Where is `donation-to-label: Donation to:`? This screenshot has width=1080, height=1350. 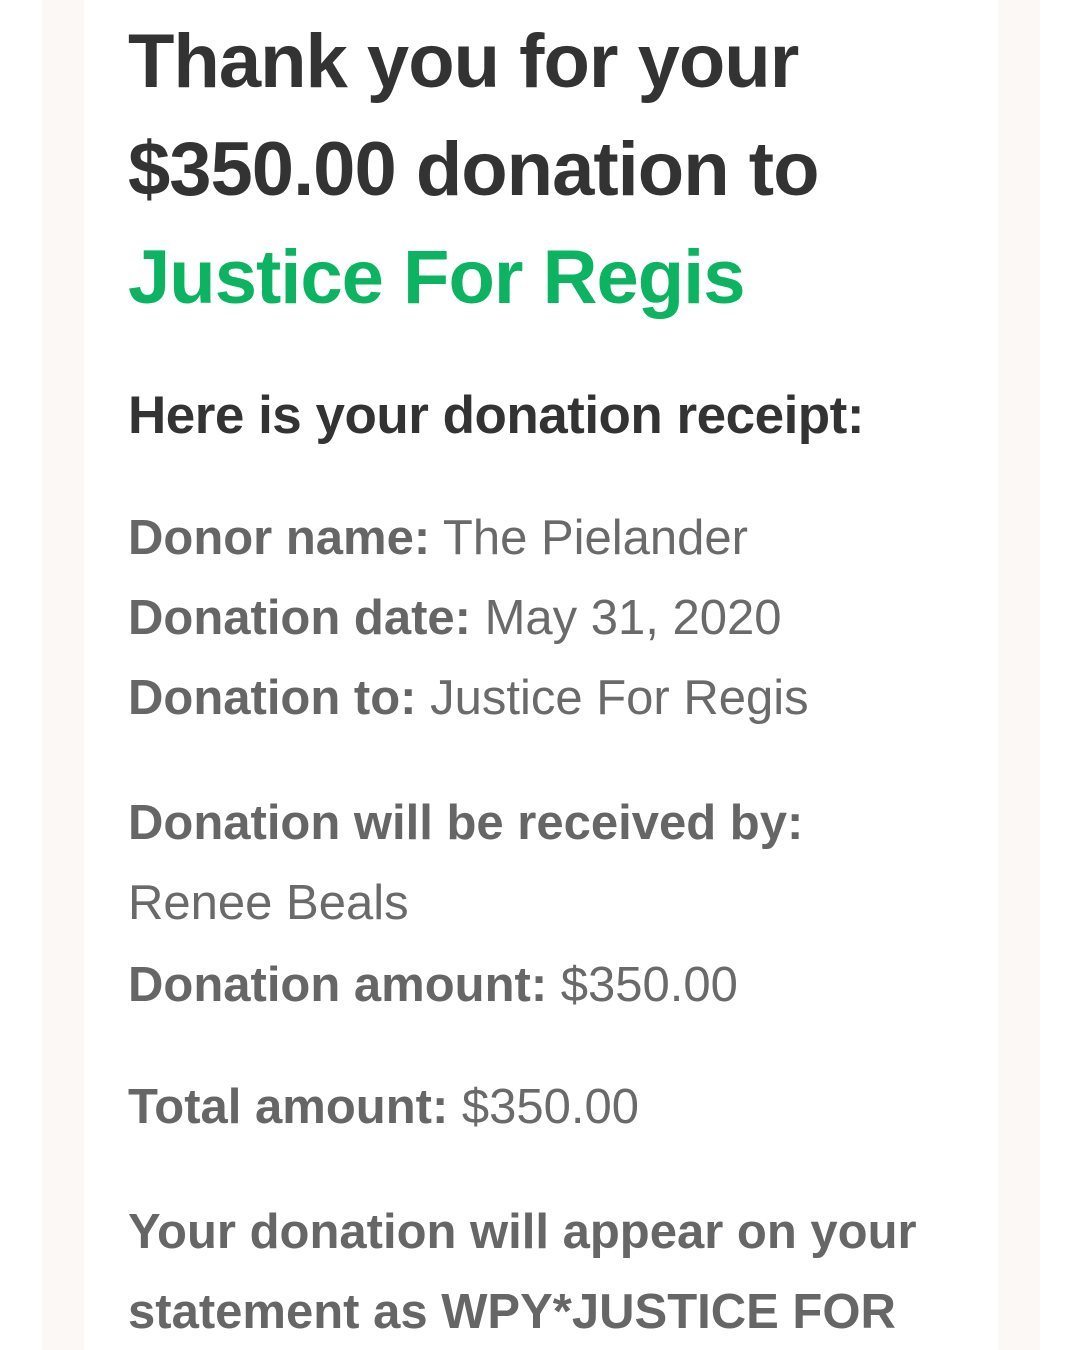
donation-to-label: Donation to: is located at coordinates (272, 698).